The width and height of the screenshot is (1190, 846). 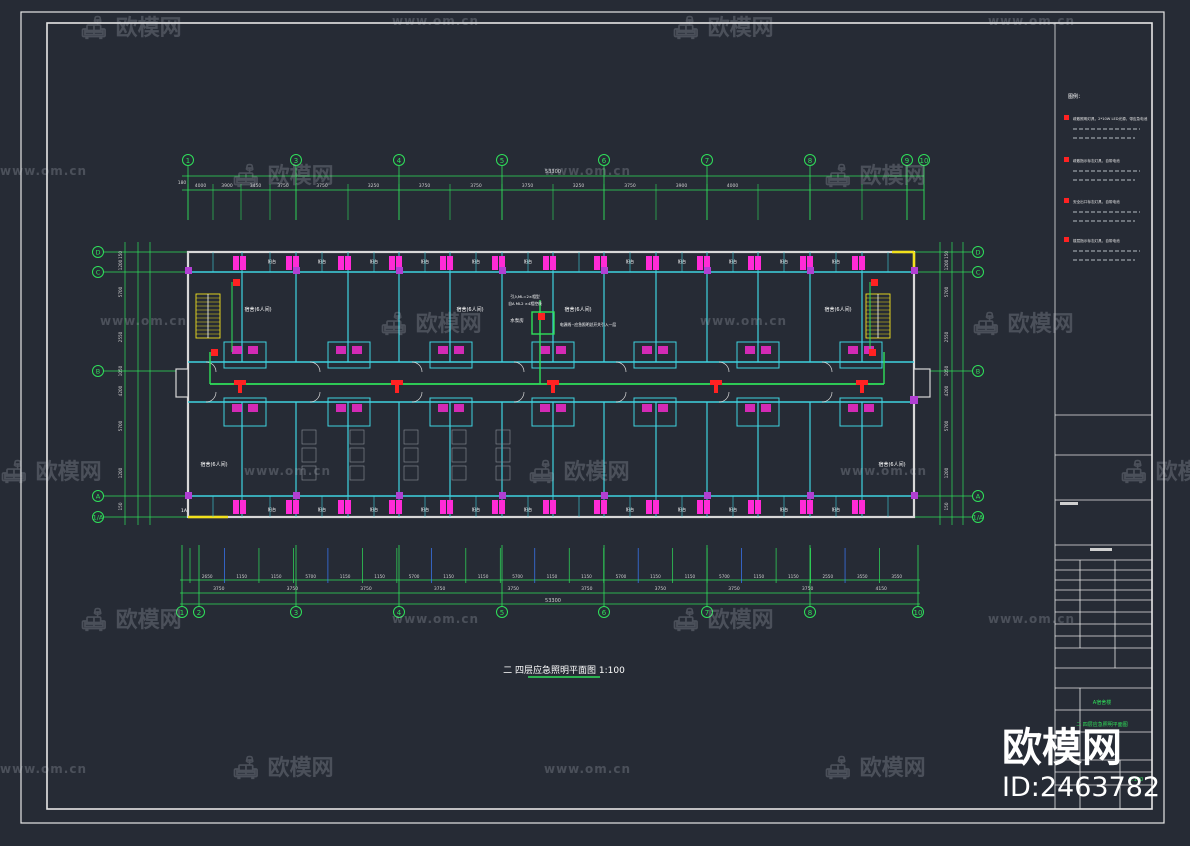 I want to click on dim-text: 4000, so click(x=733, y=186).